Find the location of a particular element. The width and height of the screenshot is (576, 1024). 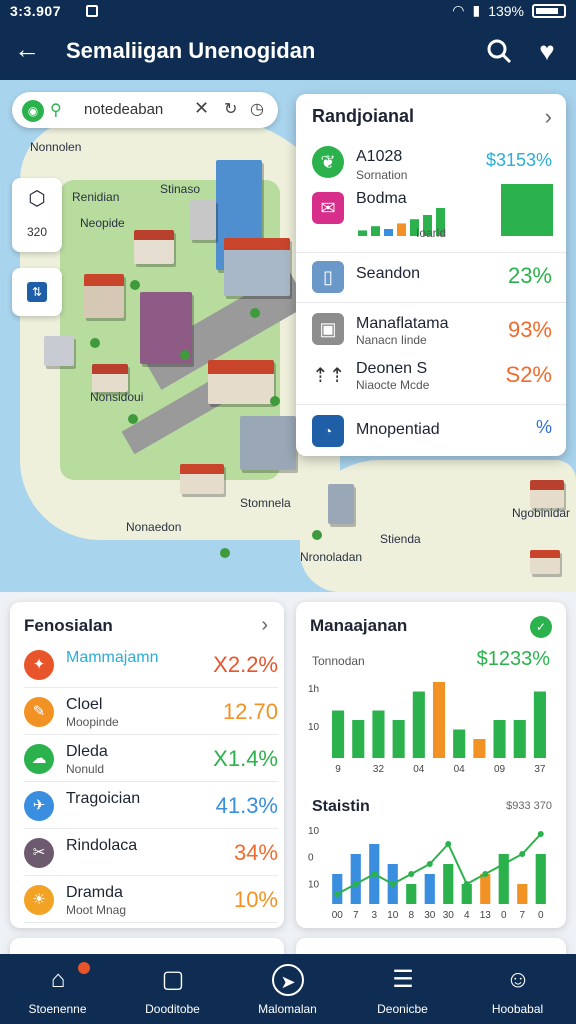

map-label: Nonnolen is located at coordinates (56, 147).